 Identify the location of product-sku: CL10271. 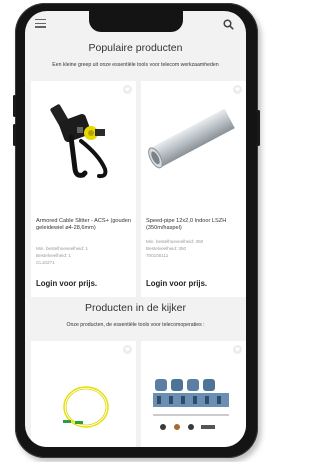
(45, 262).